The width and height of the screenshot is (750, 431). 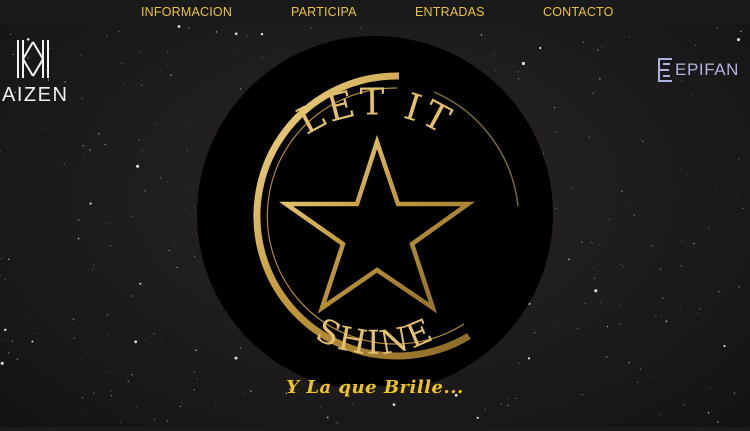 I want to click on nav-item-contacto: CONTACTO, so click(x=578, y=12).